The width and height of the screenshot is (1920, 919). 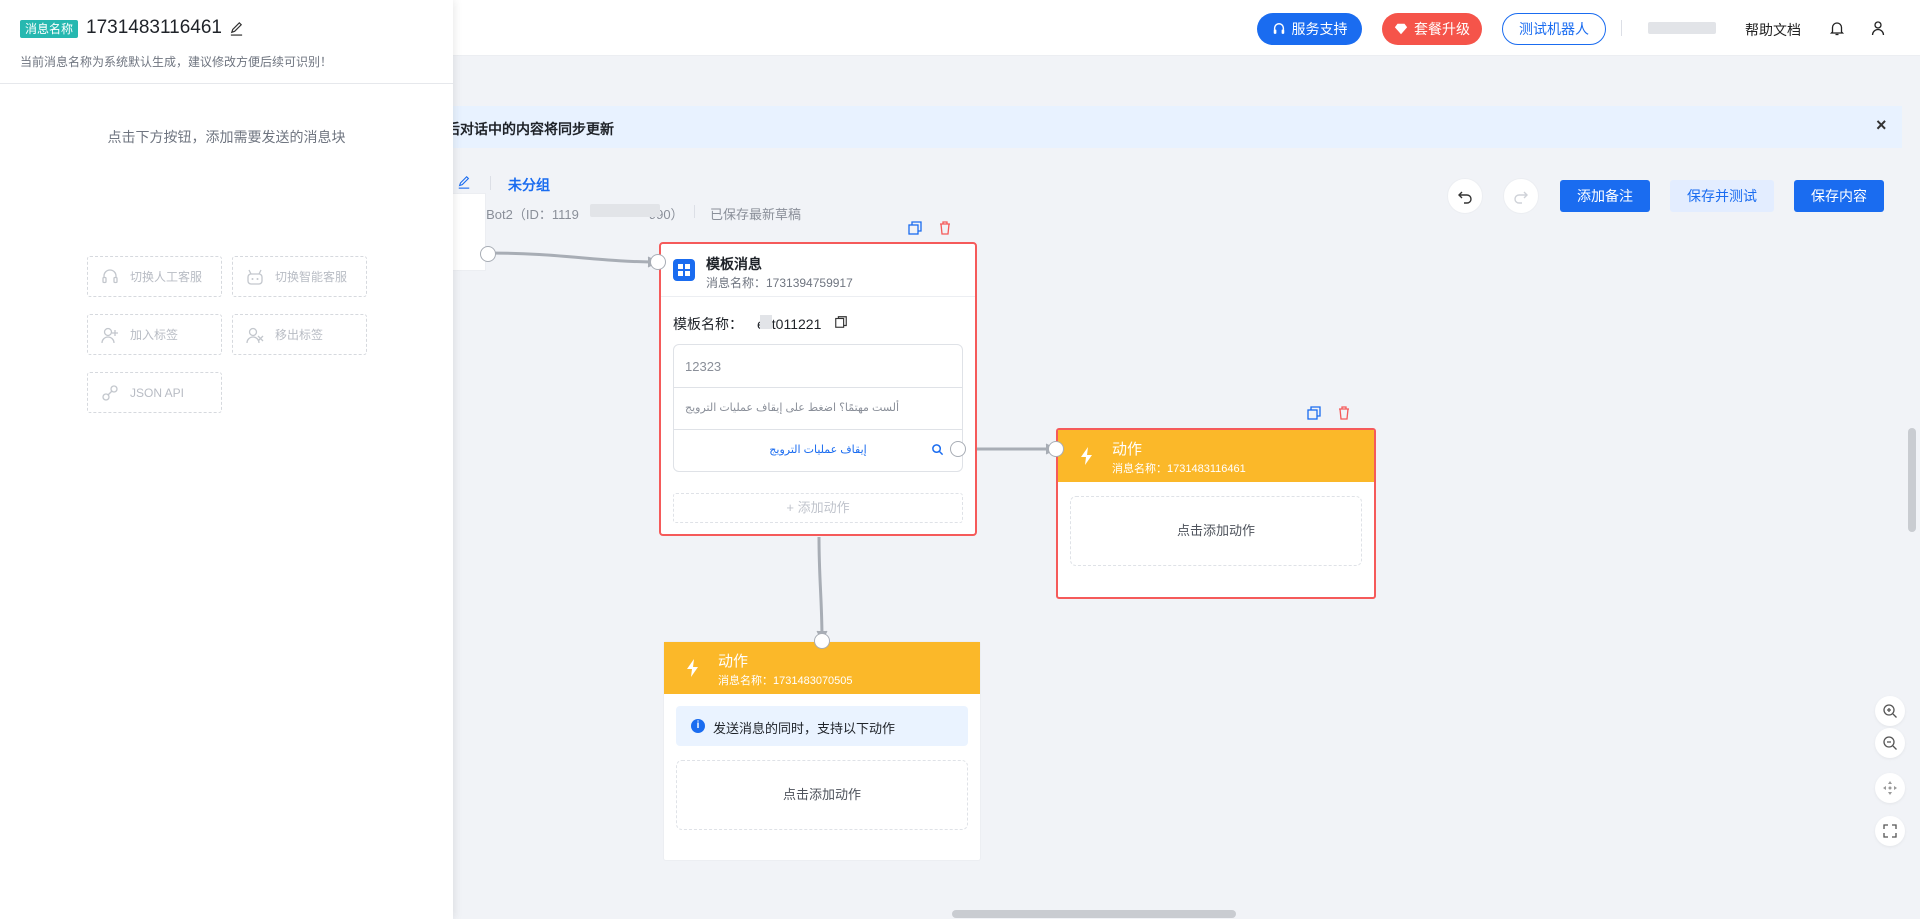 What do you see at coordinates (747, 324) in the screenshot?
I see `template-name: 模板名称： est011221` at bounding box center [747, 324].